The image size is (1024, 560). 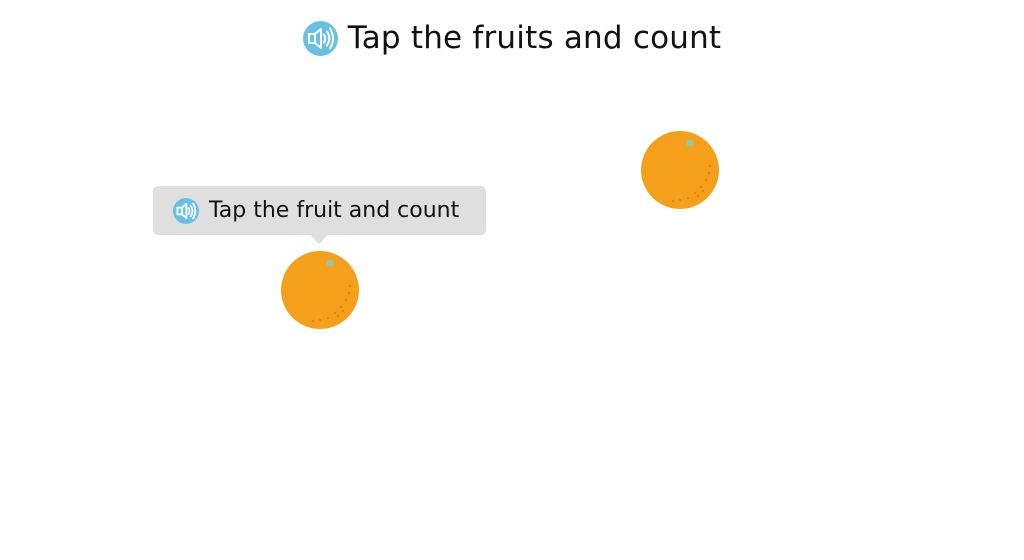 I want to click on instruction-tooltip: Tap the fruit and count, so click(x=319, y=215).